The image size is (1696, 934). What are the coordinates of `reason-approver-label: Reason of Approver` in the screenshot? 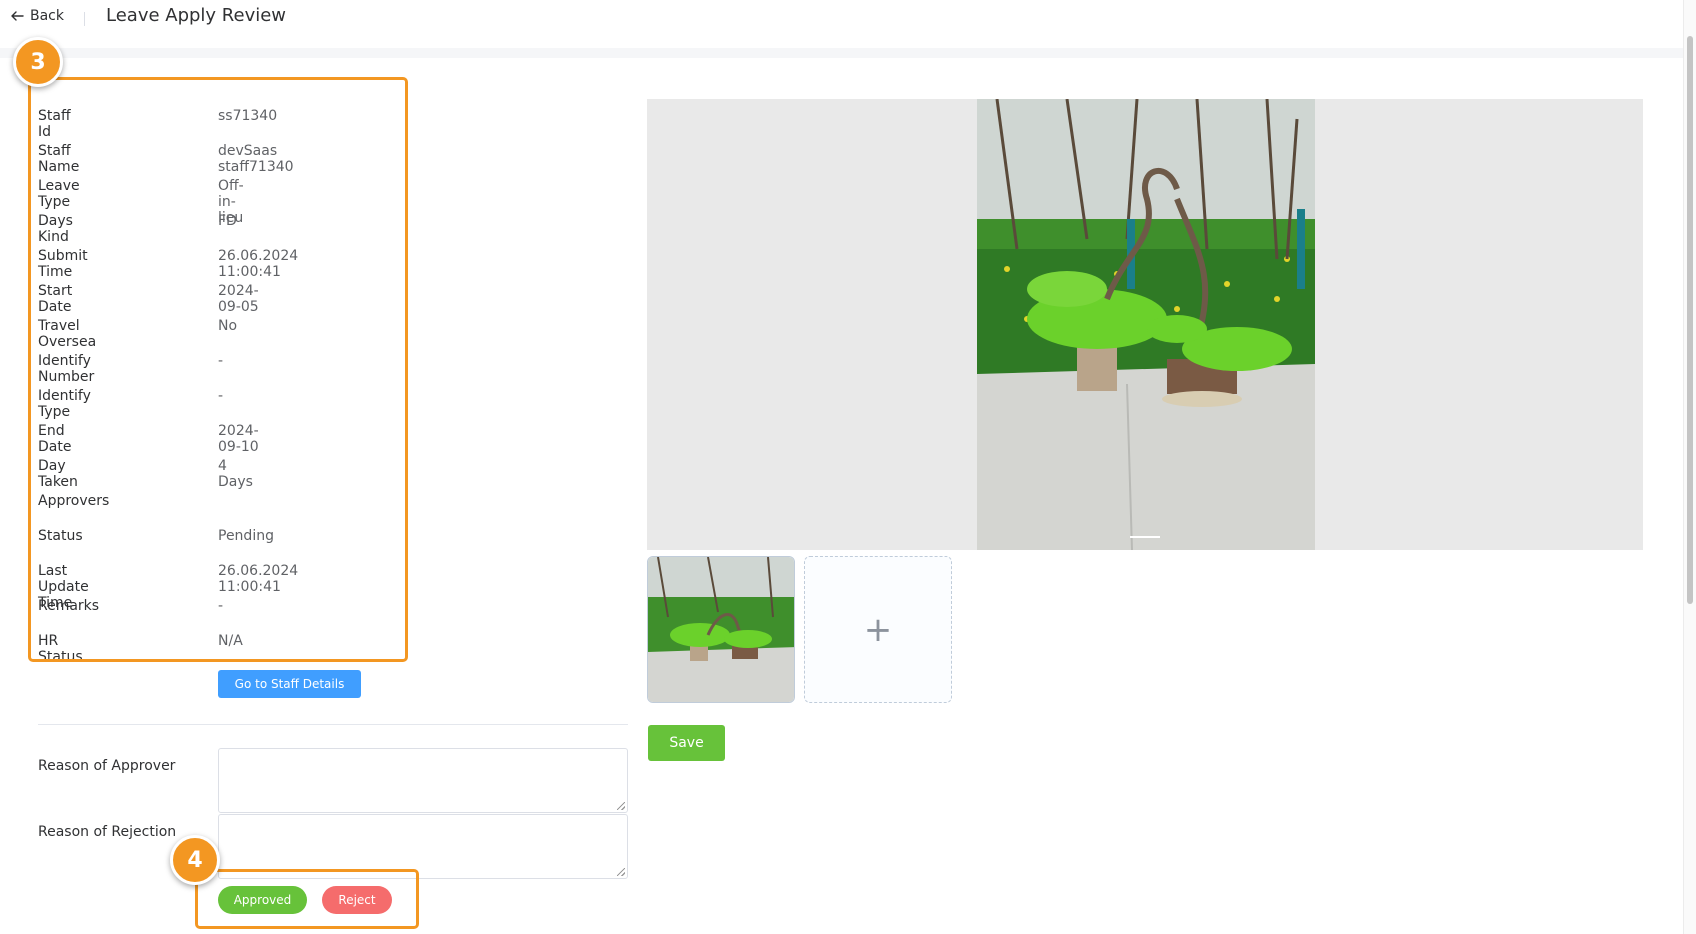 It's located at (107, 766).